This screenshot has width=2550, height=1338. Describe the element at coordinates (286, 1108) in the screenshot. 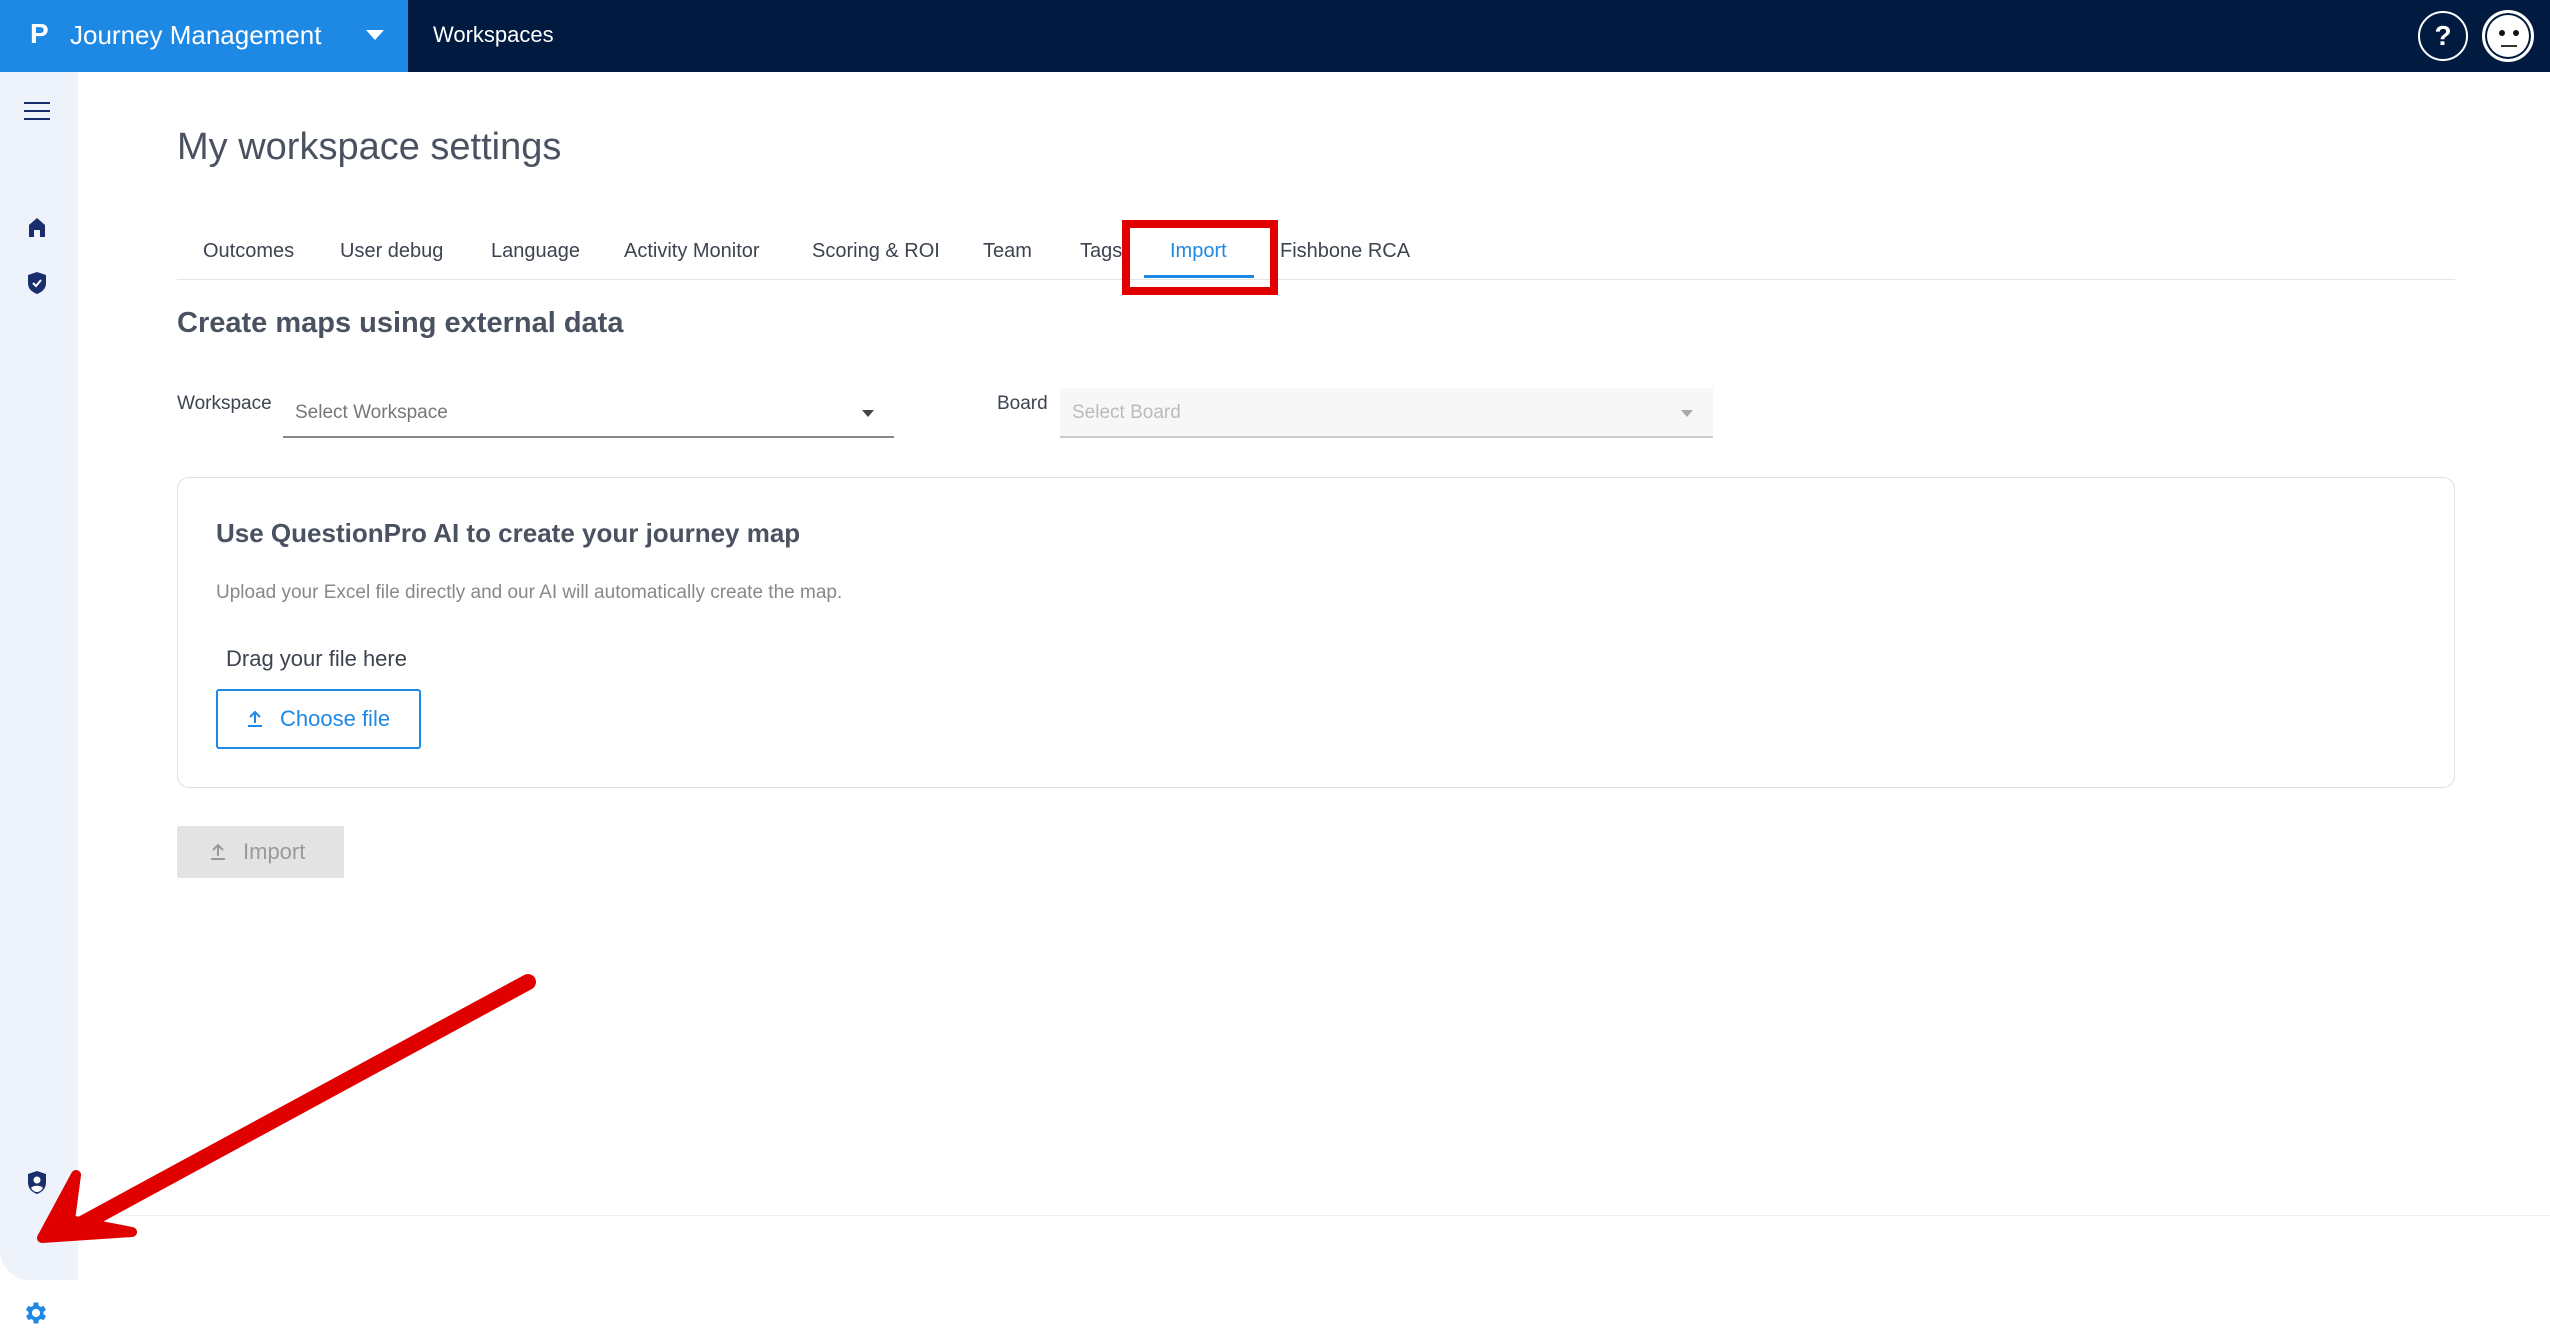

I see `annotation-arrow` at that location.